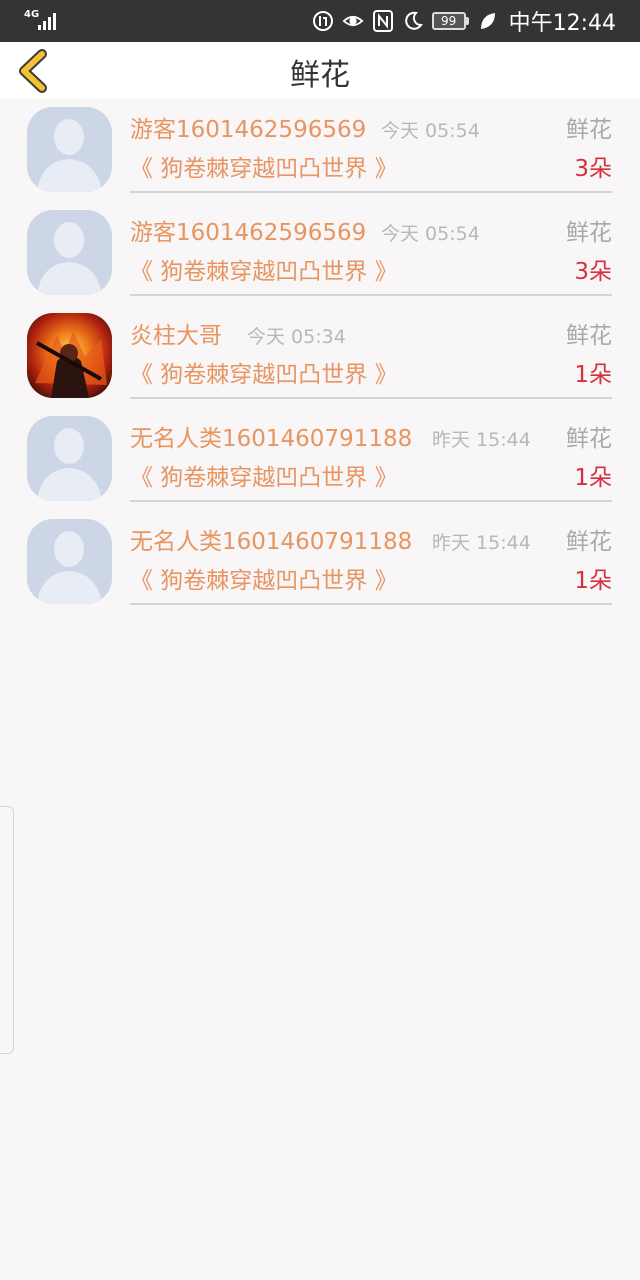 This screenshot has height=1280, width=640. What do you see at coordinates (320, 75) in the screenshot?
I see `page-title: 鲜花` at bounding box center [320, 75].